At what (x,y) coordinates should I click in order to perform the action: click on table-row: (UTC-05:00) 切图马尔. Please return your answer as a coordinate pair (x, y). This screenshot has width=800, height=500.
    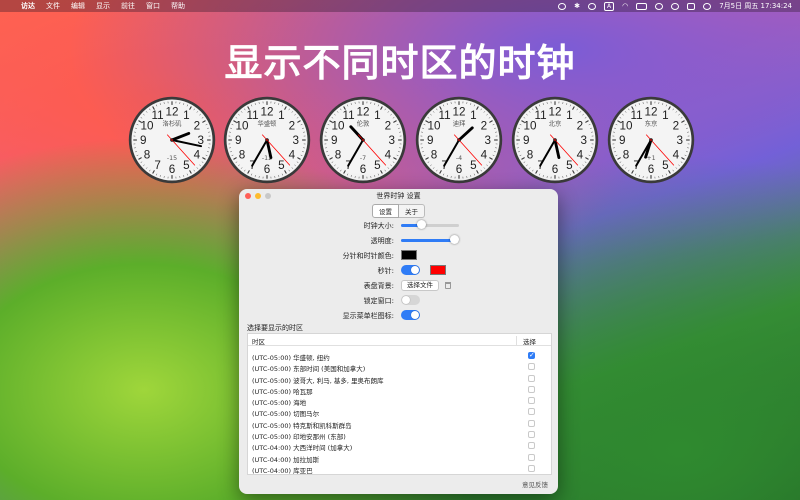
    Looking at the image, I should click on (399, 412).